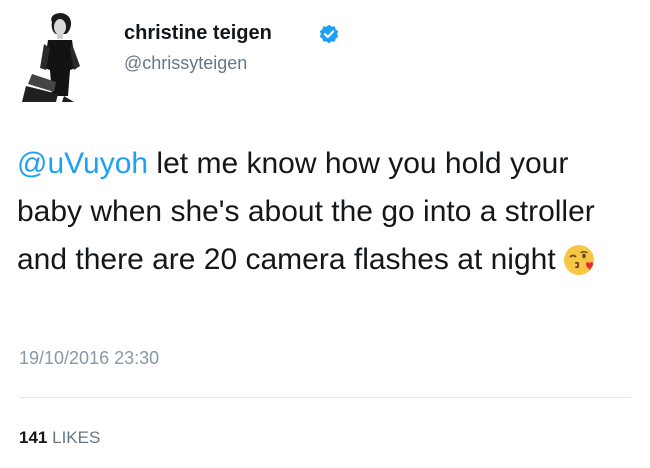 This screenshot has width=650, height=468. Describe the element at coordinates (198, 33) in the screenshot. I see `author-display-name: christine teigen` at that location.